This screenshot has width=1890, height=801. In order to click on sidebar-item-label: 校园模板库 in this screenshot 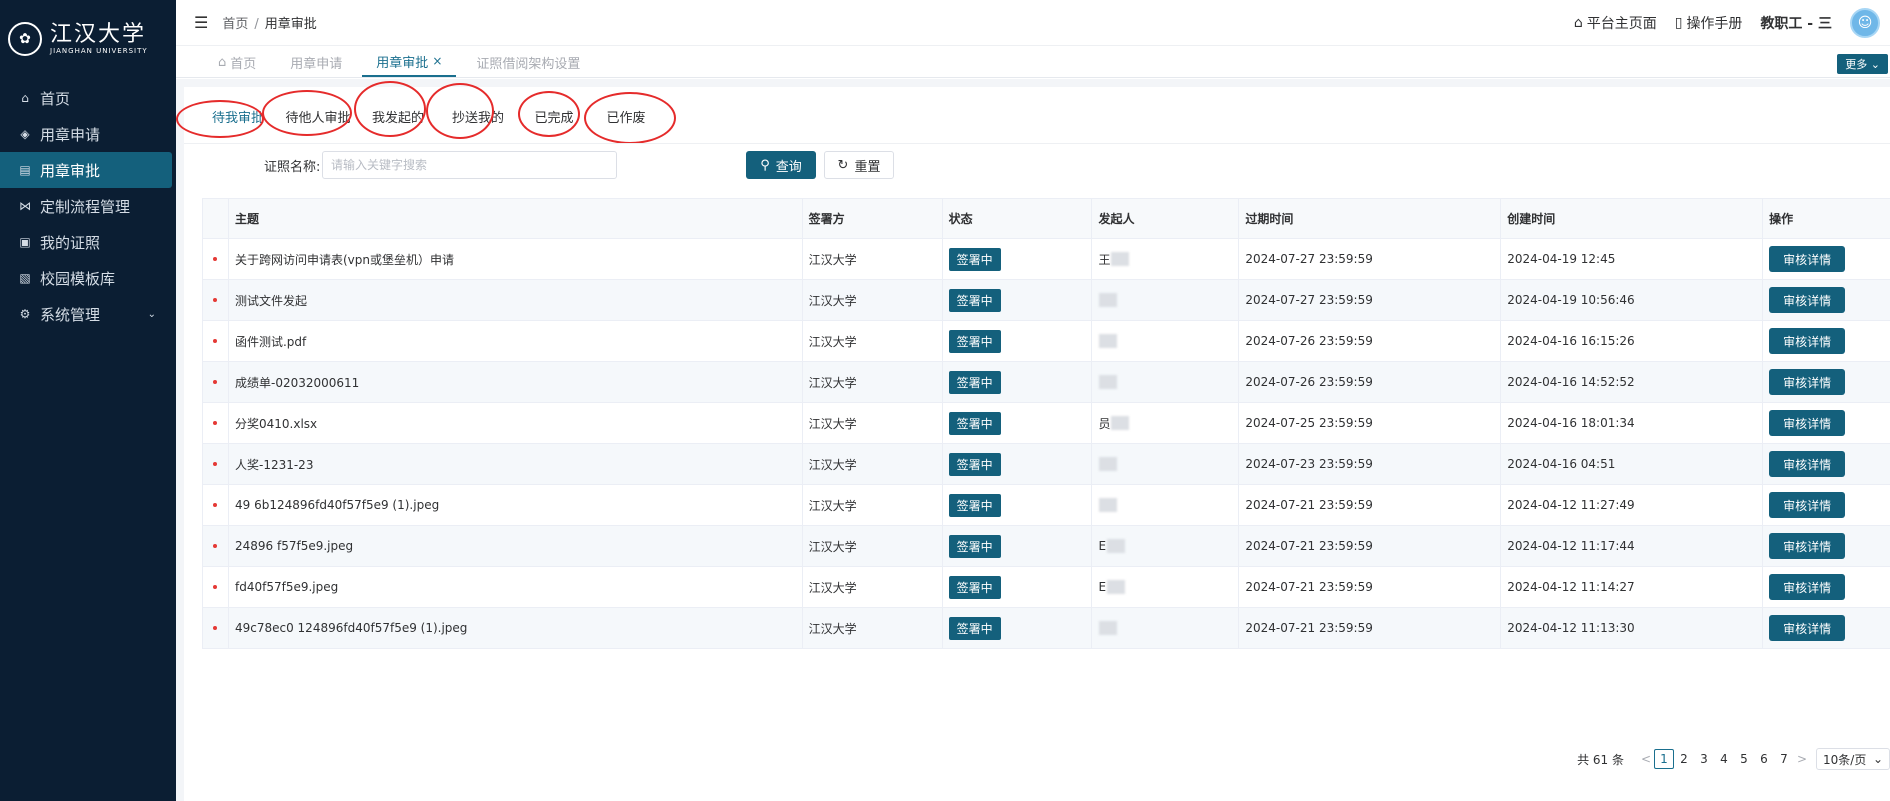, I will do `click(78, 278)`.